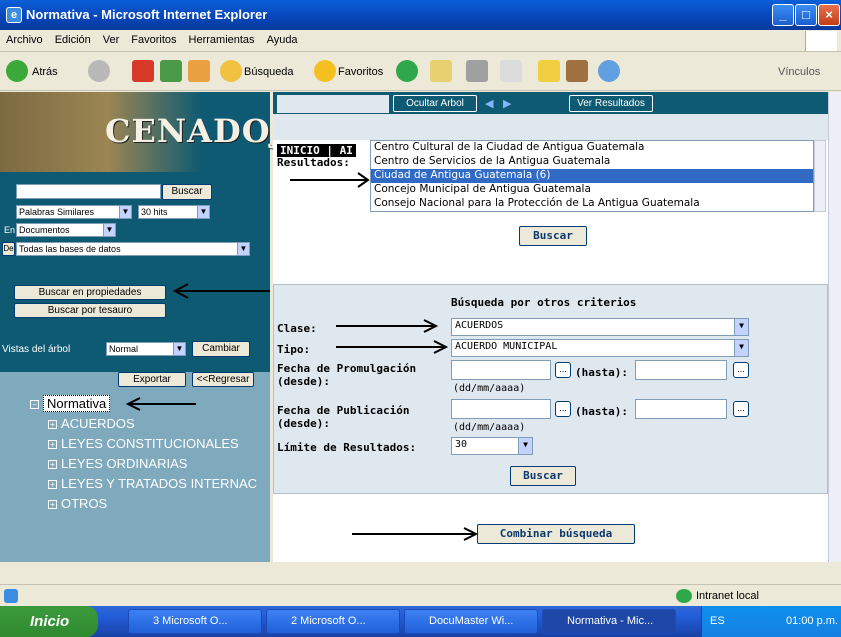 This screenshot has height=637, width=841. What do you see at coordinates (727, 596) in the screenshot?
I see `zone-label: Intranet local` at bounding box center [727, 596].